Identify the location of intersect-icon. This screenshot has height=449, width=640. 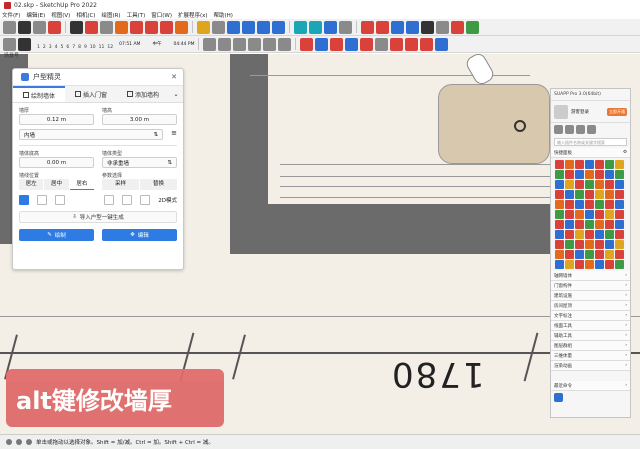
(382, 27).